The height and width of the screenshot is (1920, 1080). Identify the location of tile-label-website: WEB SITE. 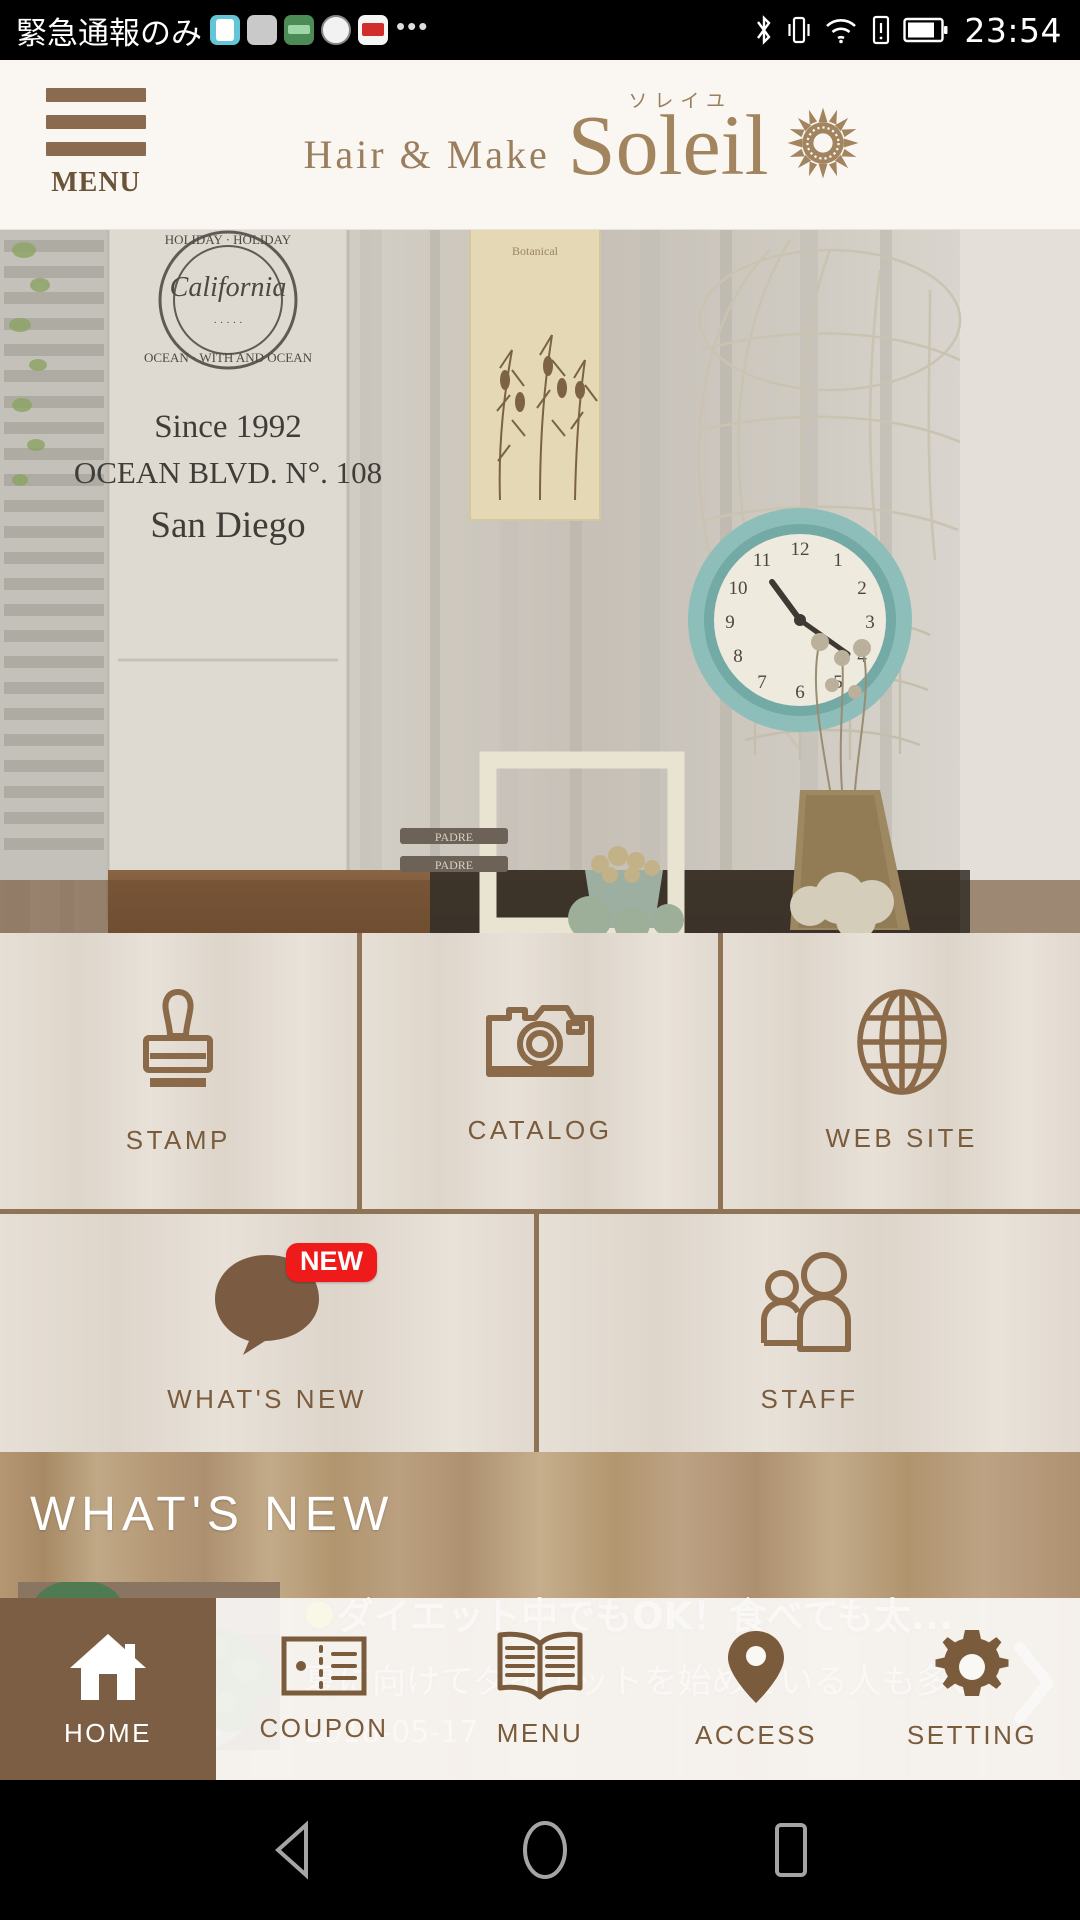
(901, 1138).